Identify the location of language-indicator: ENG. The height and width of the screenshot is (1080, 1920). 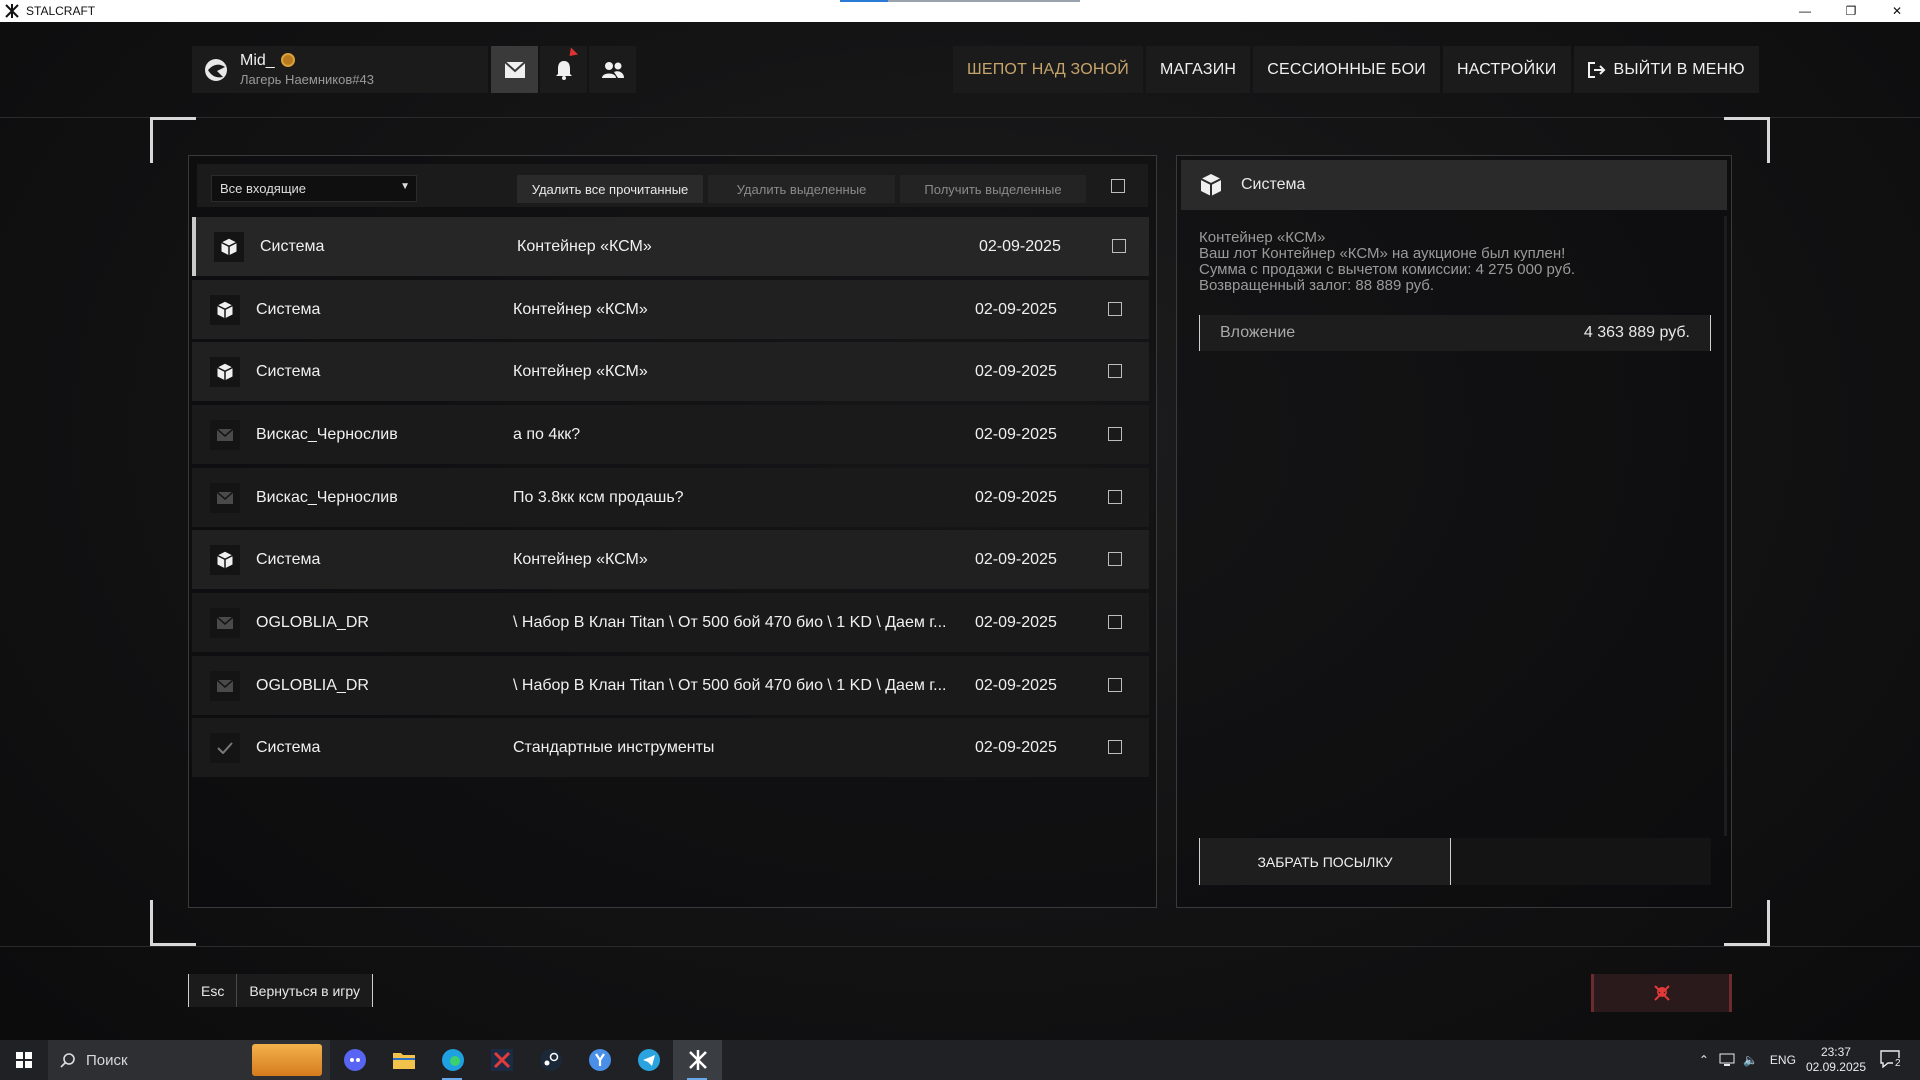
(1783, 1060).